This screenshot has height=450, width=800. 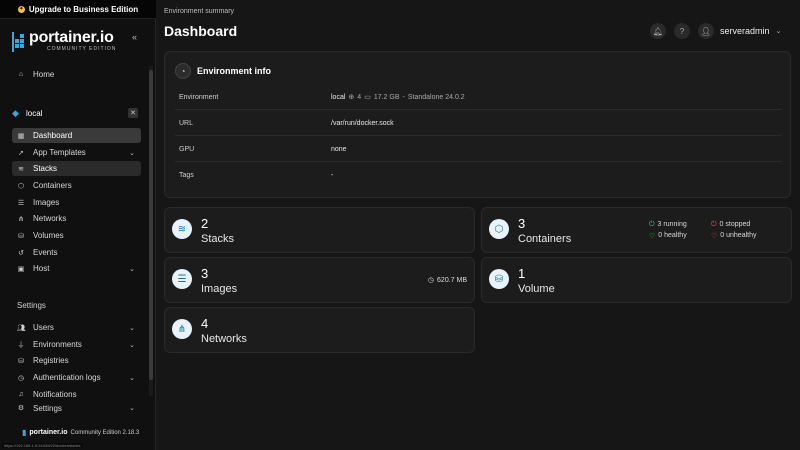 I want to click on networks-card: ⋔ 4 Networks, so click(x=319, y=330).